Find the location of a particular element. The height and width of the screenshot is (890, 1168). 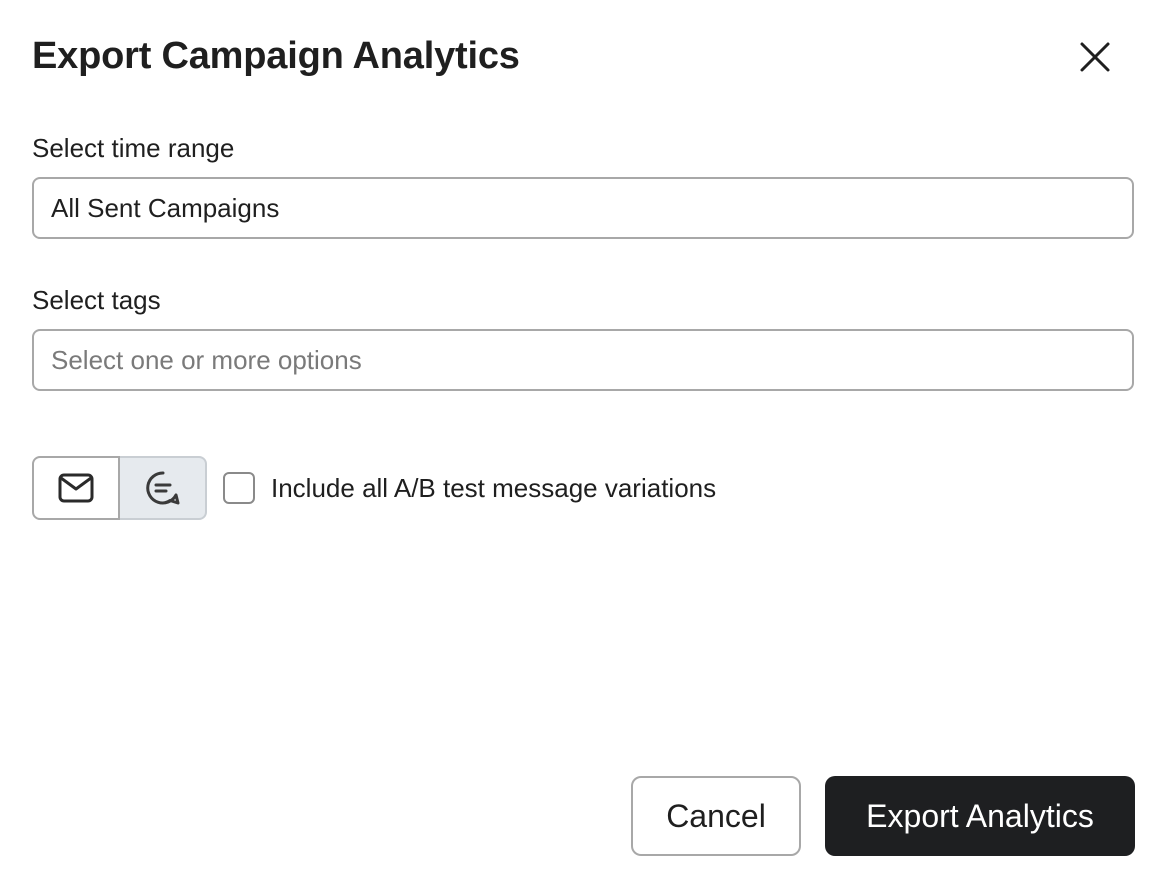

ab-variations-checkbox is located at coordinates (239, 488).